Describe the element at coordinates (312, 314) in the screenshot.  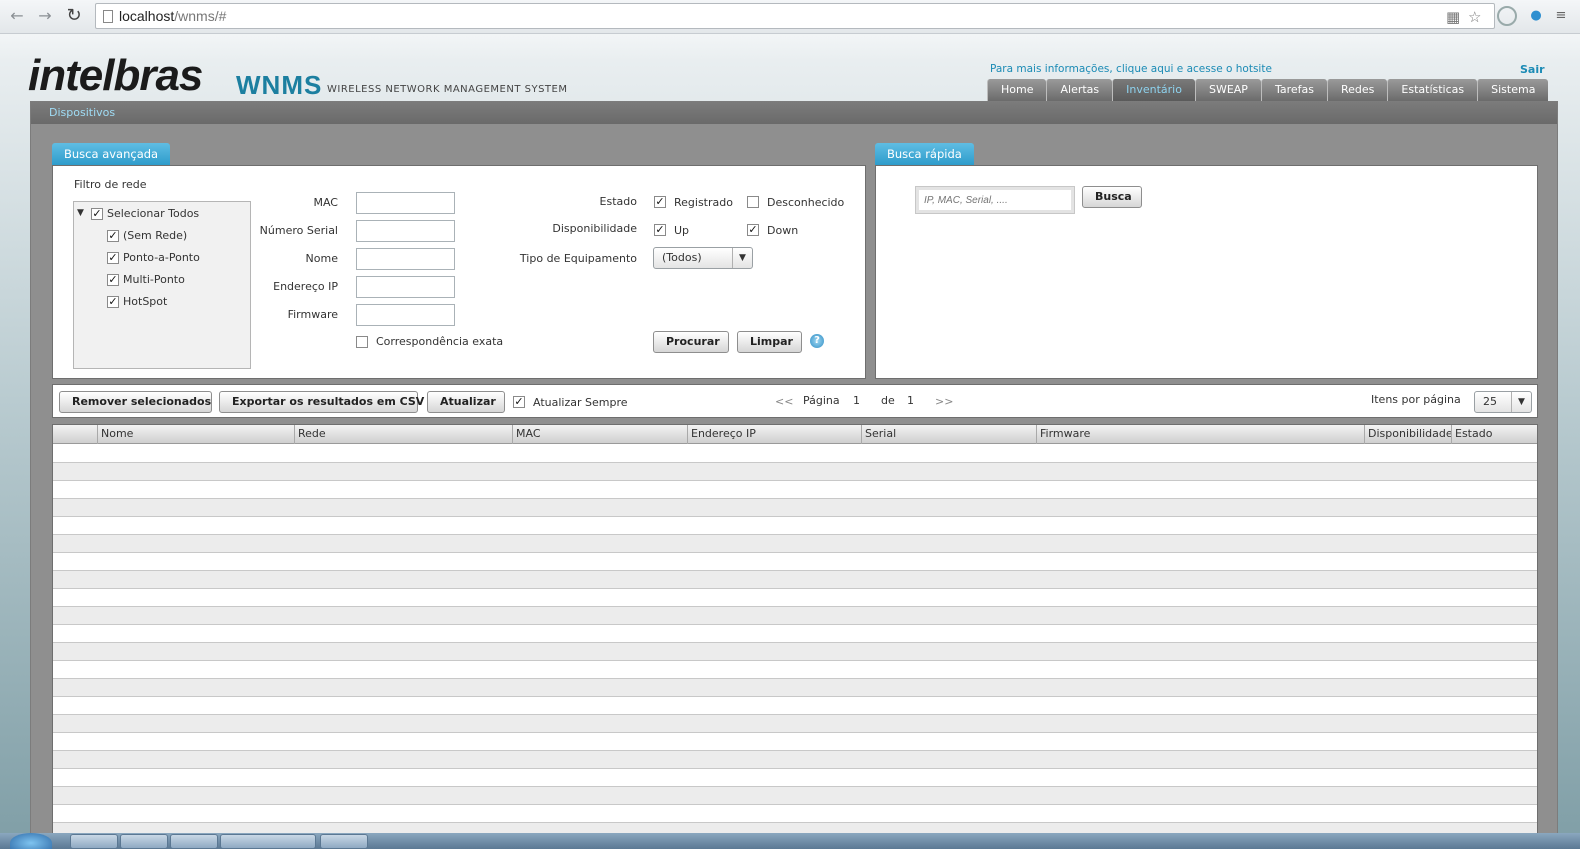
I see `firmware-label: Firmware` at that location.